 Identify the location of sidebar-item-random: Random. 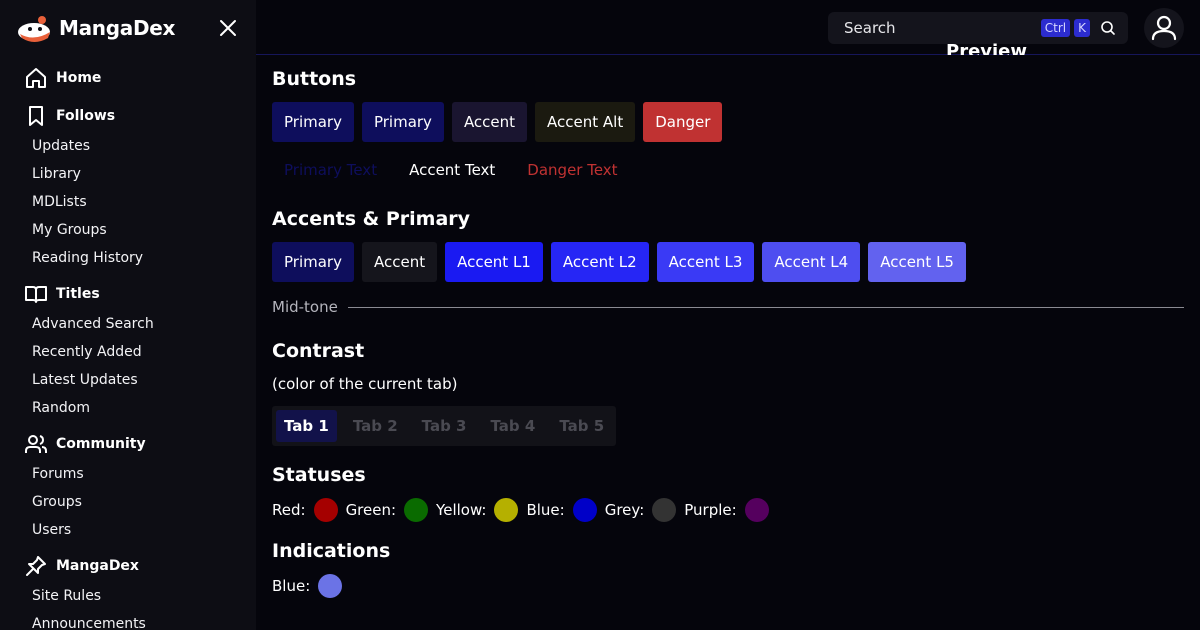
(128, 408).